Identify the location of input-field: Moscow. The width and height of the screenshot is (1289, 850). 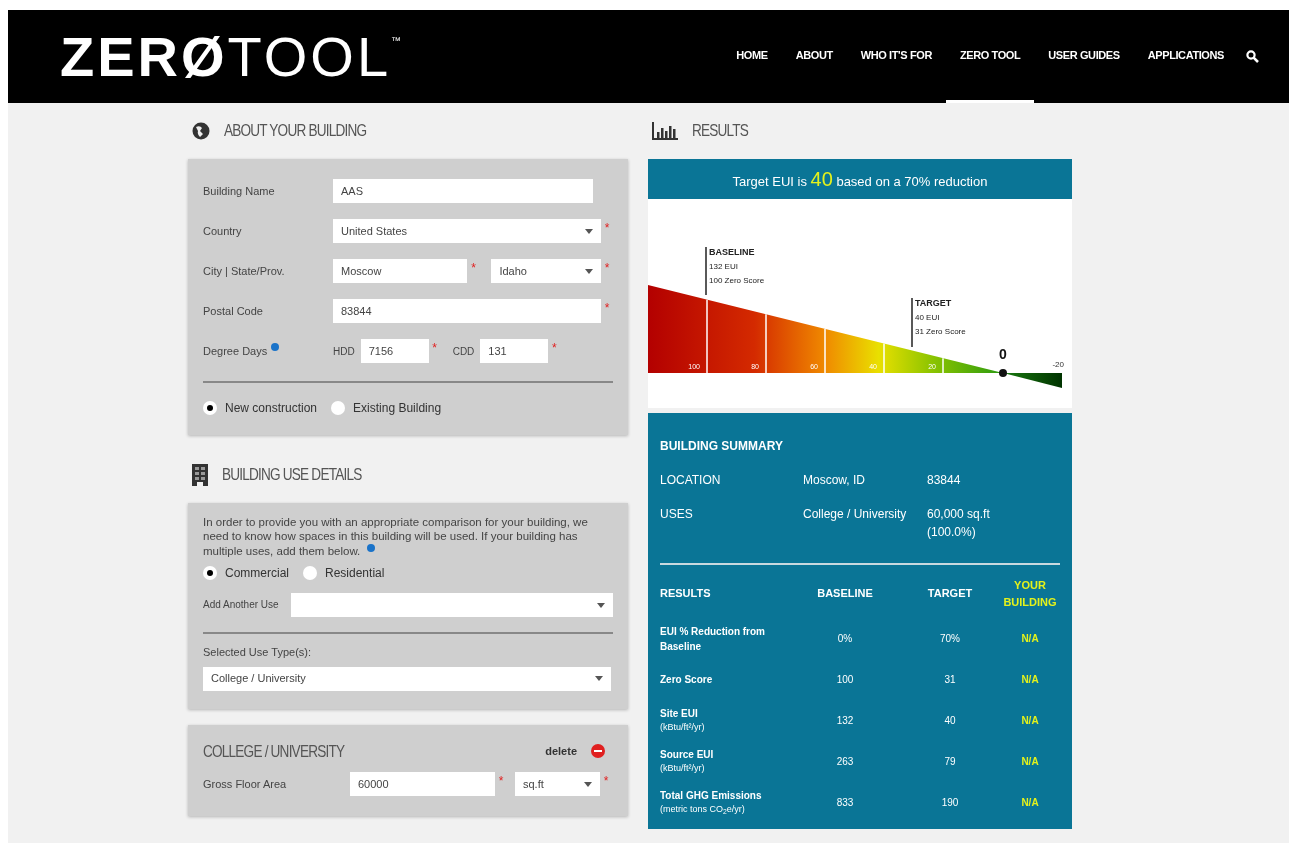
(400, 271).